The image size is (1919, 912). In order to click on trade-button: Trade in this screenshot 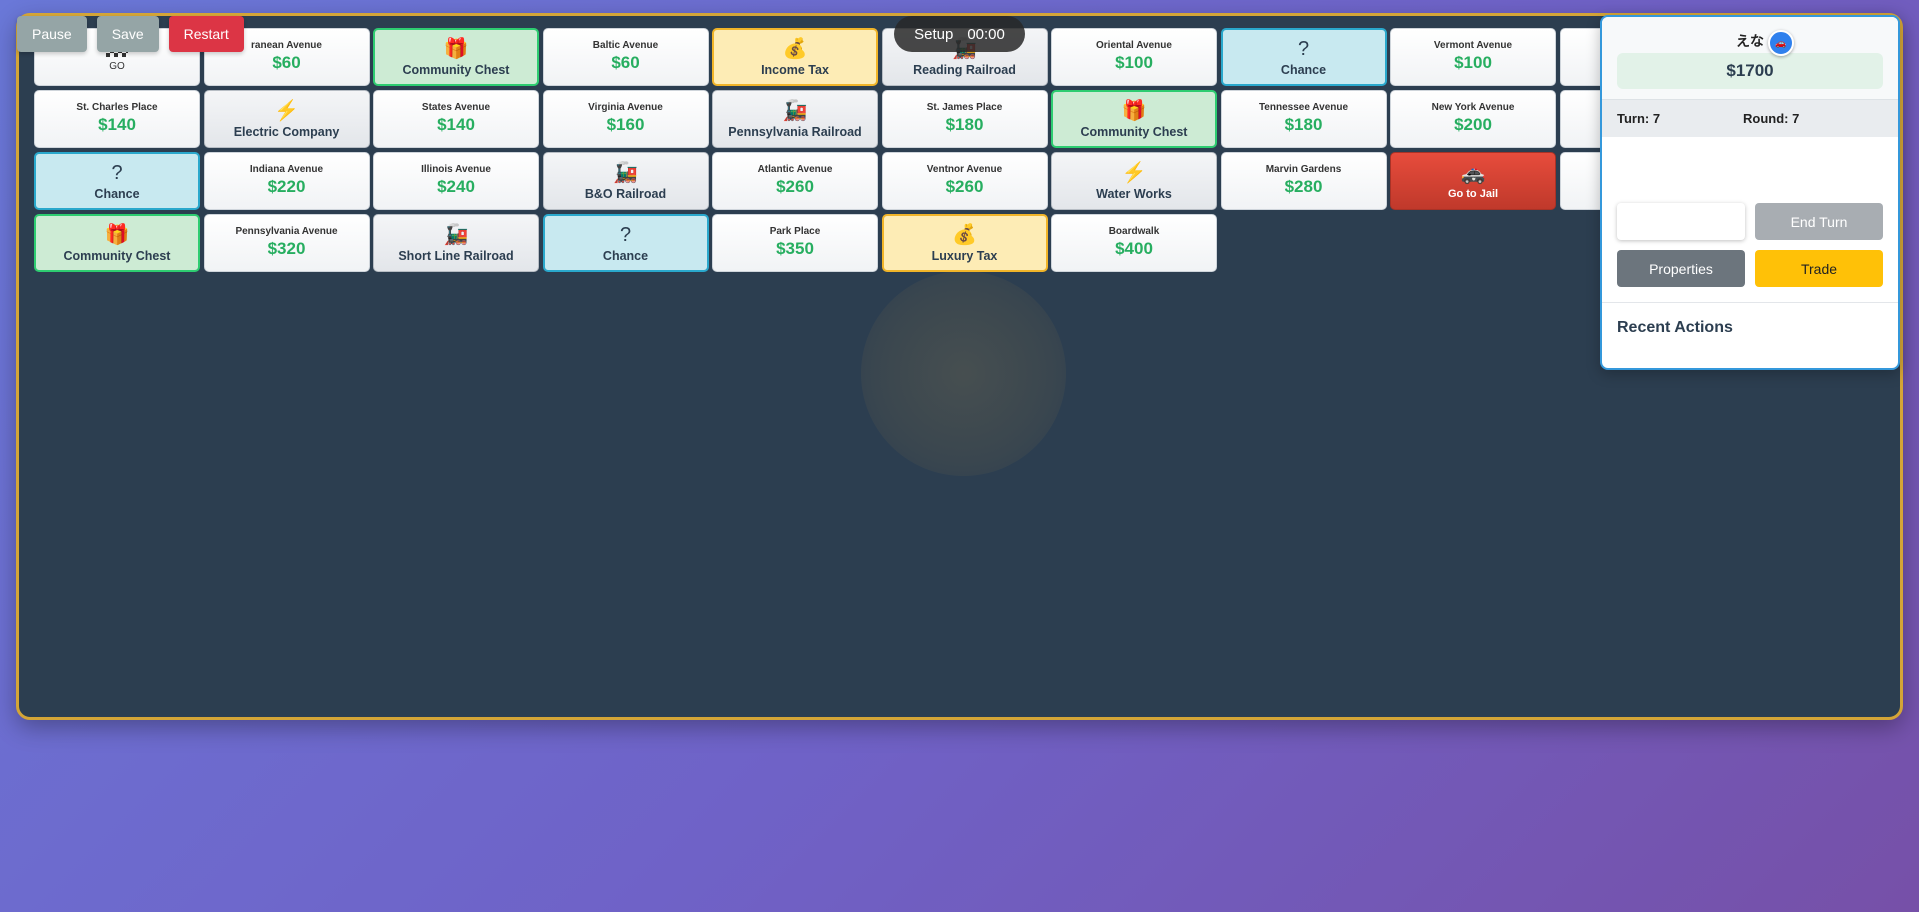, I will do `click(1819, 268)`.